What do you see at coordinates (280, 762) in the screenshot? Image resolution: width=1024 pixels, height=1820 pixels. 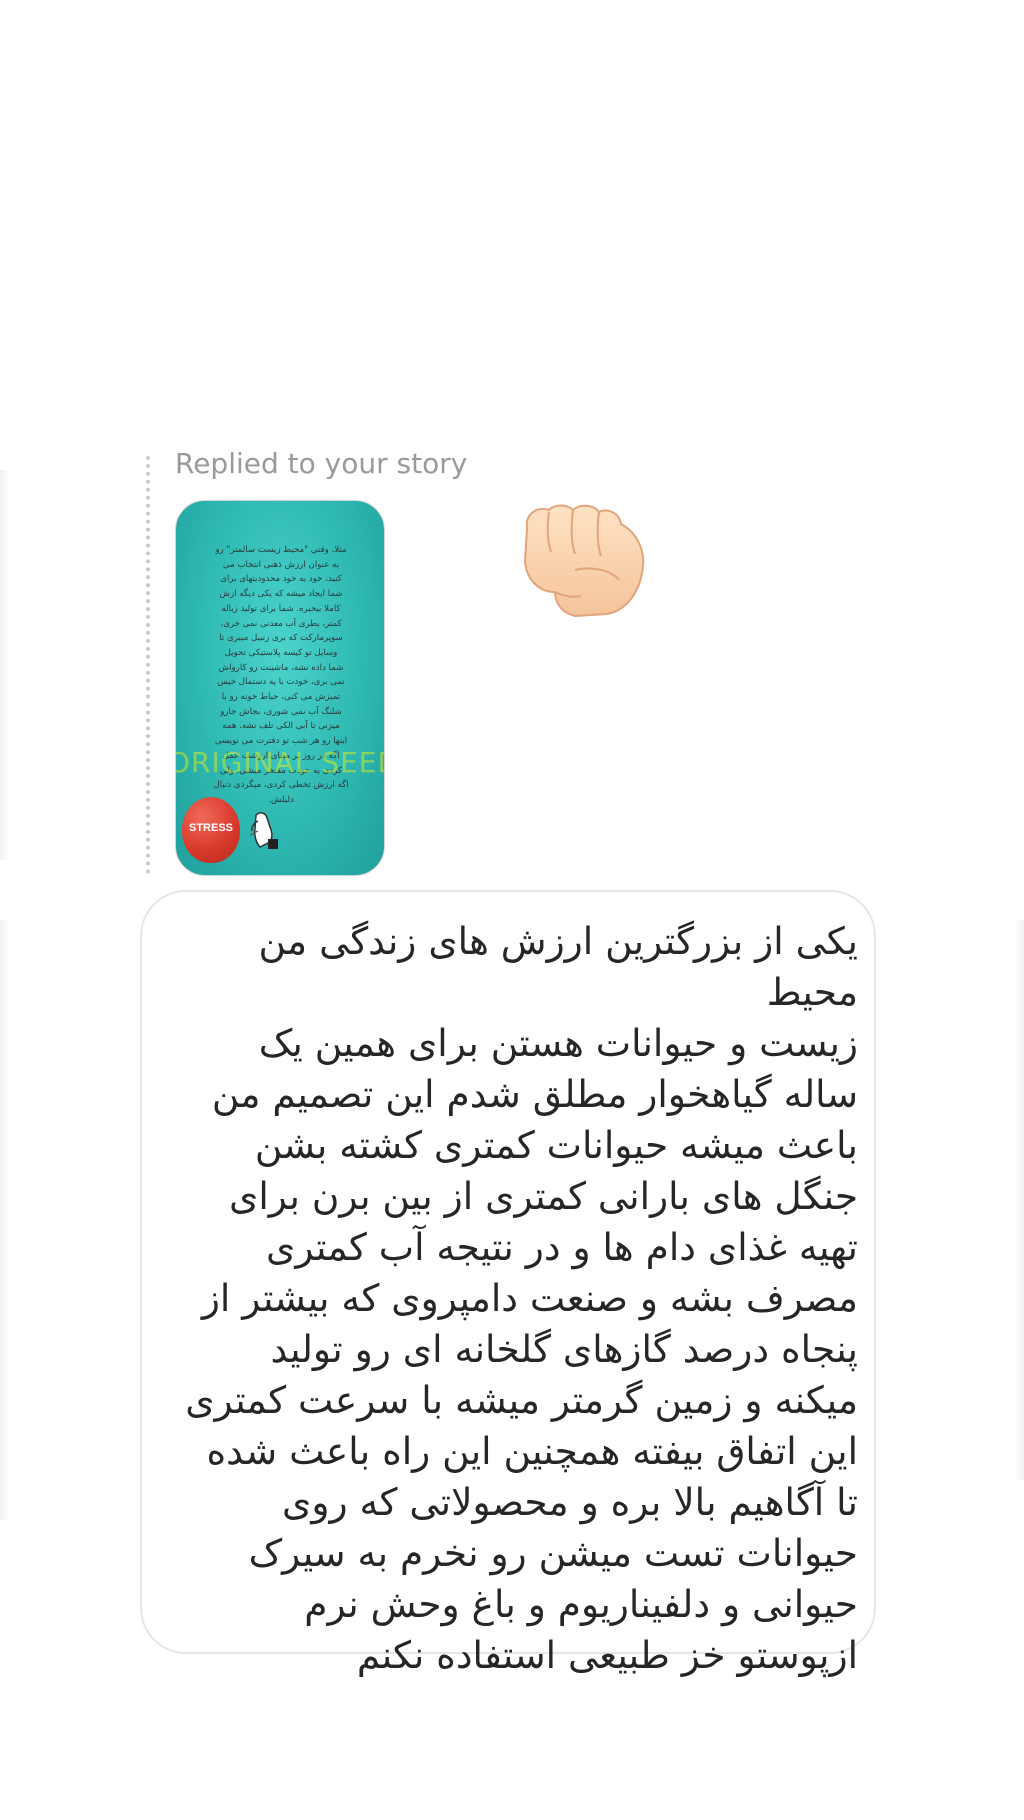 I see `story-watermark: ORIGINAL SEED` at bounding box center [280, 762].